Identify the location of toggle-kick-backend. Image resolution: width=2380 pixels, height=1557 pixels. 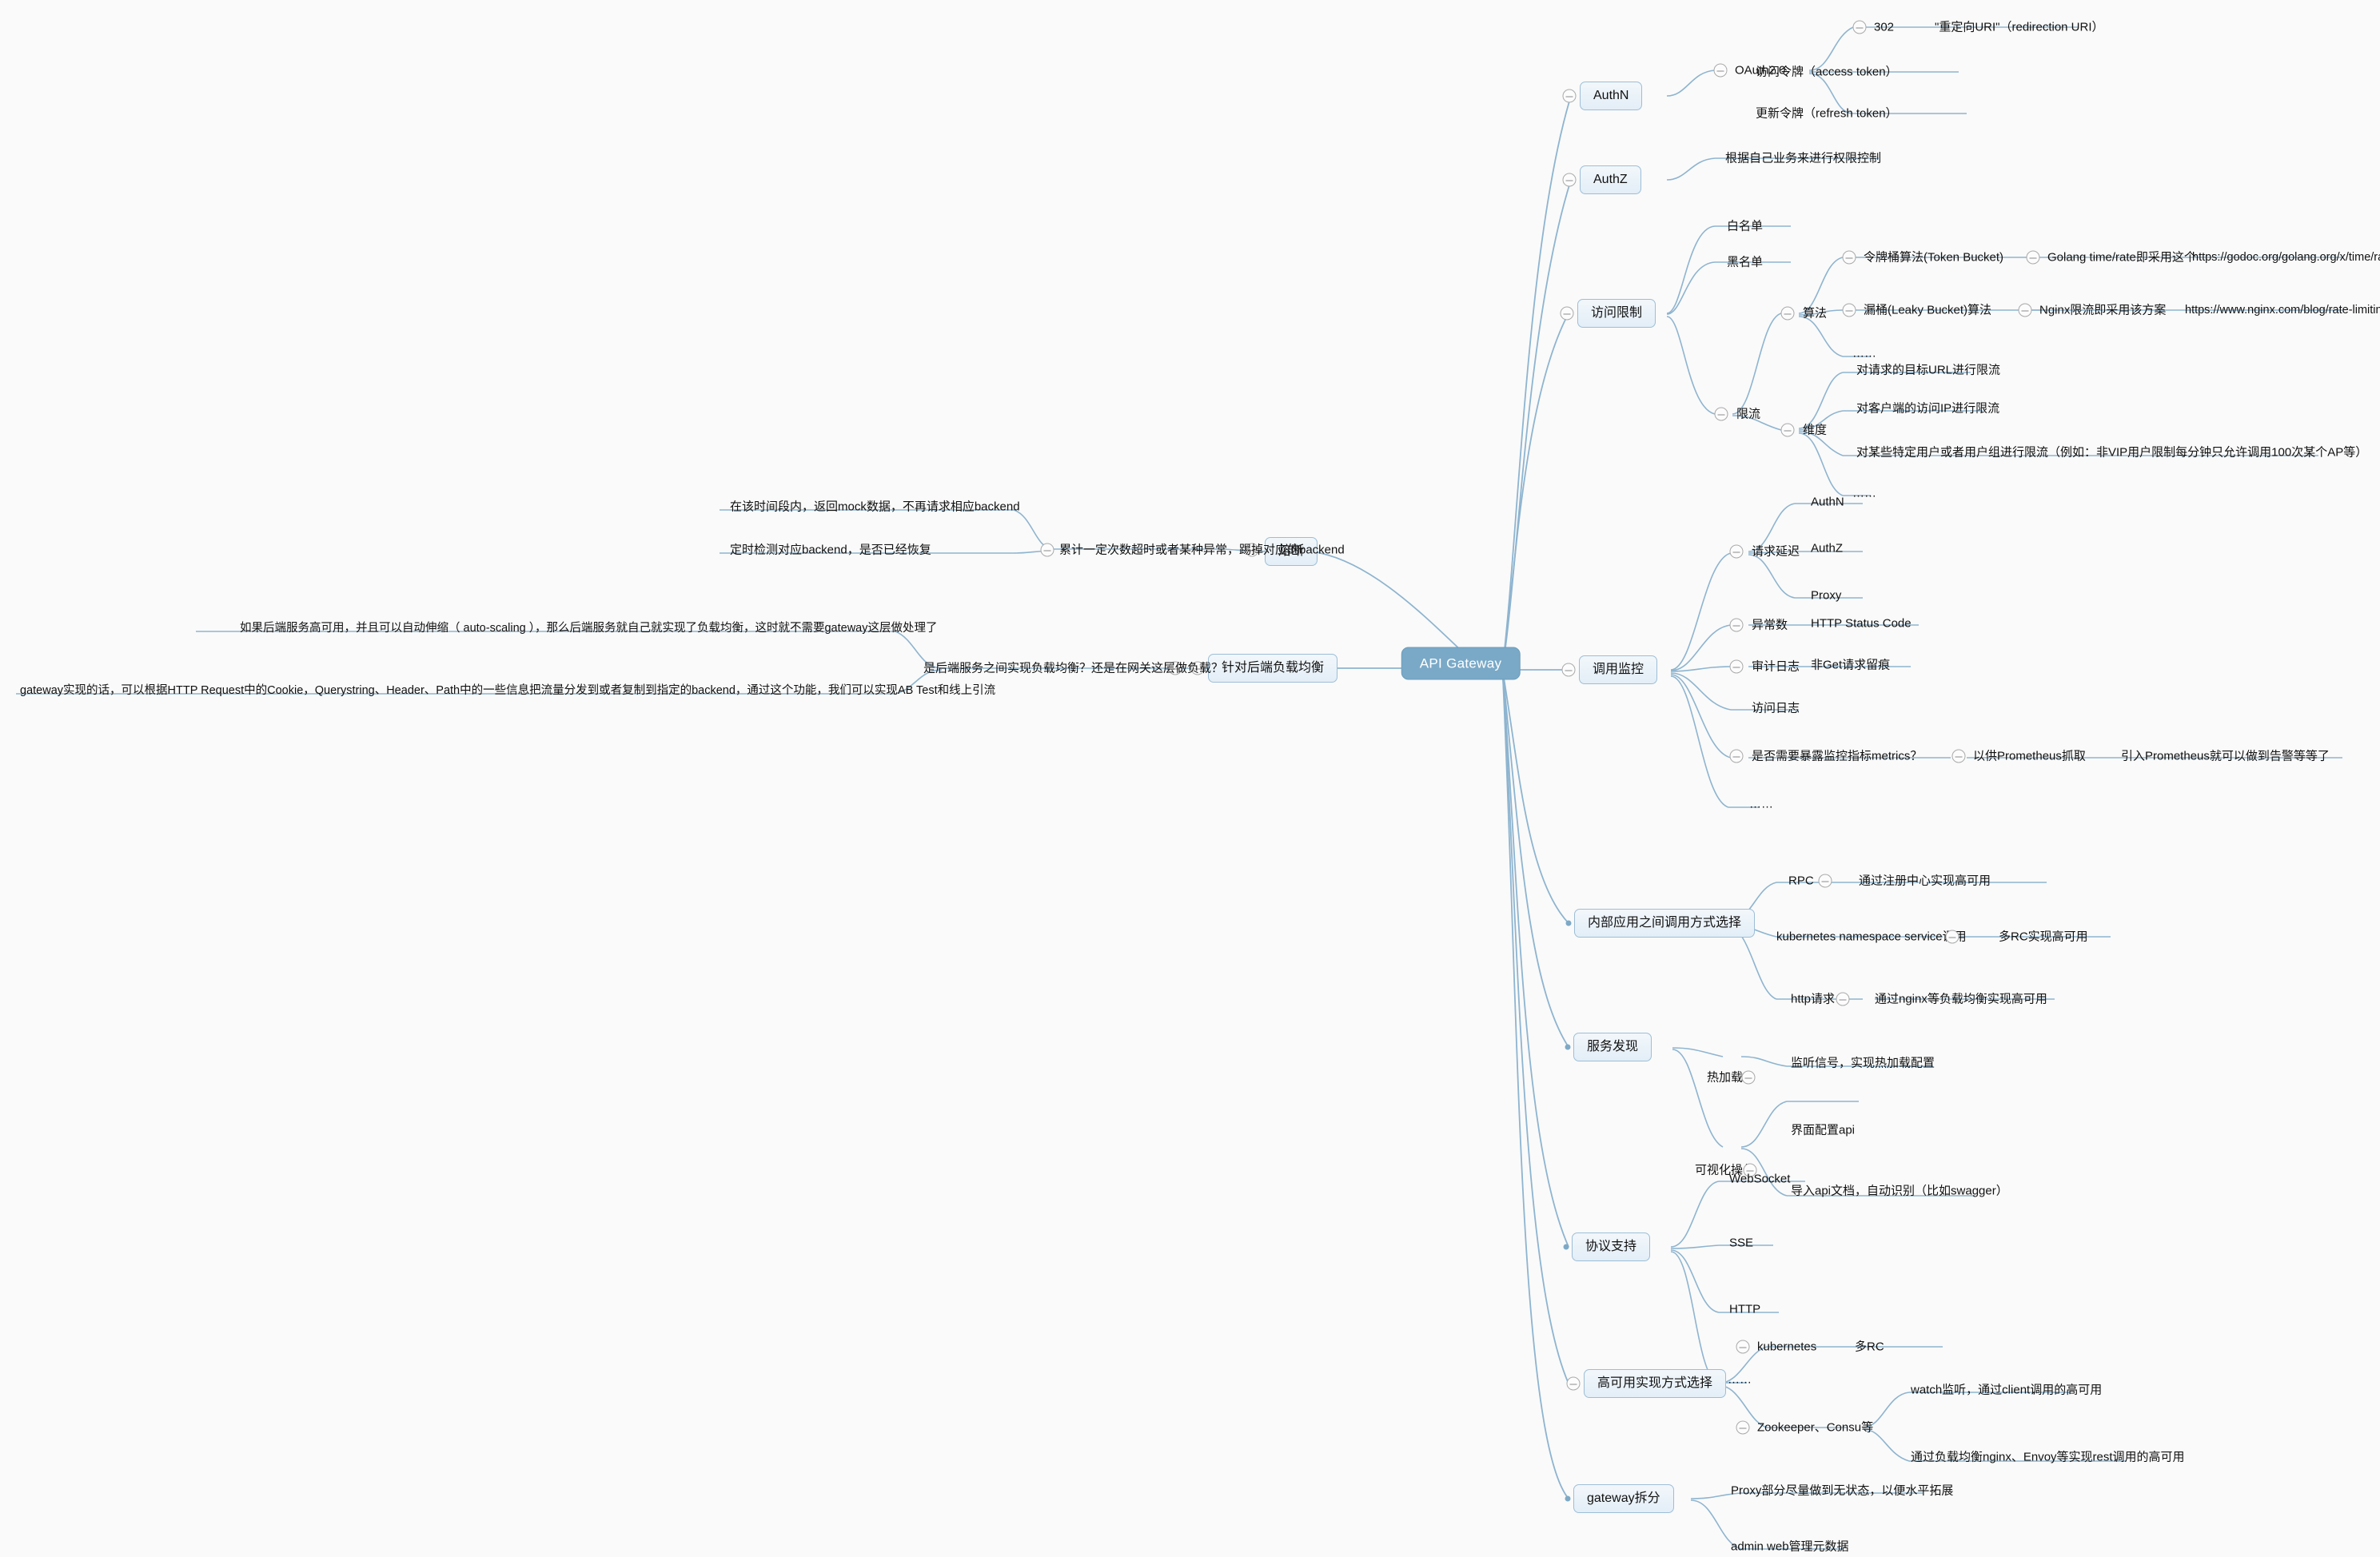
(1047, 550).